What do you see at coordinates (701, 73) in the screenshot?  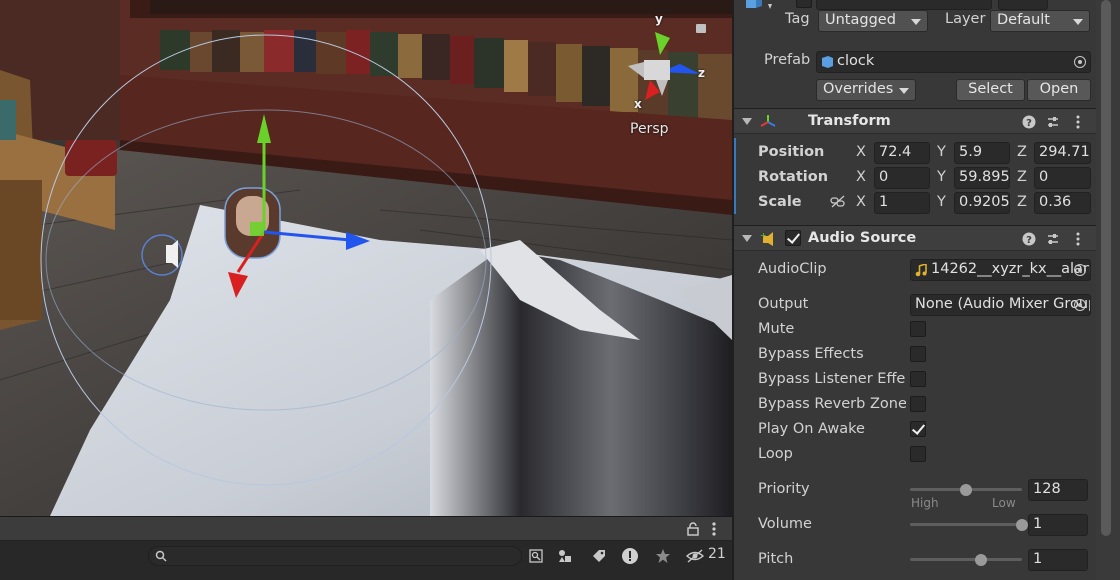 I see `gizmo-z-label: z` at bounding box center [701, 73].